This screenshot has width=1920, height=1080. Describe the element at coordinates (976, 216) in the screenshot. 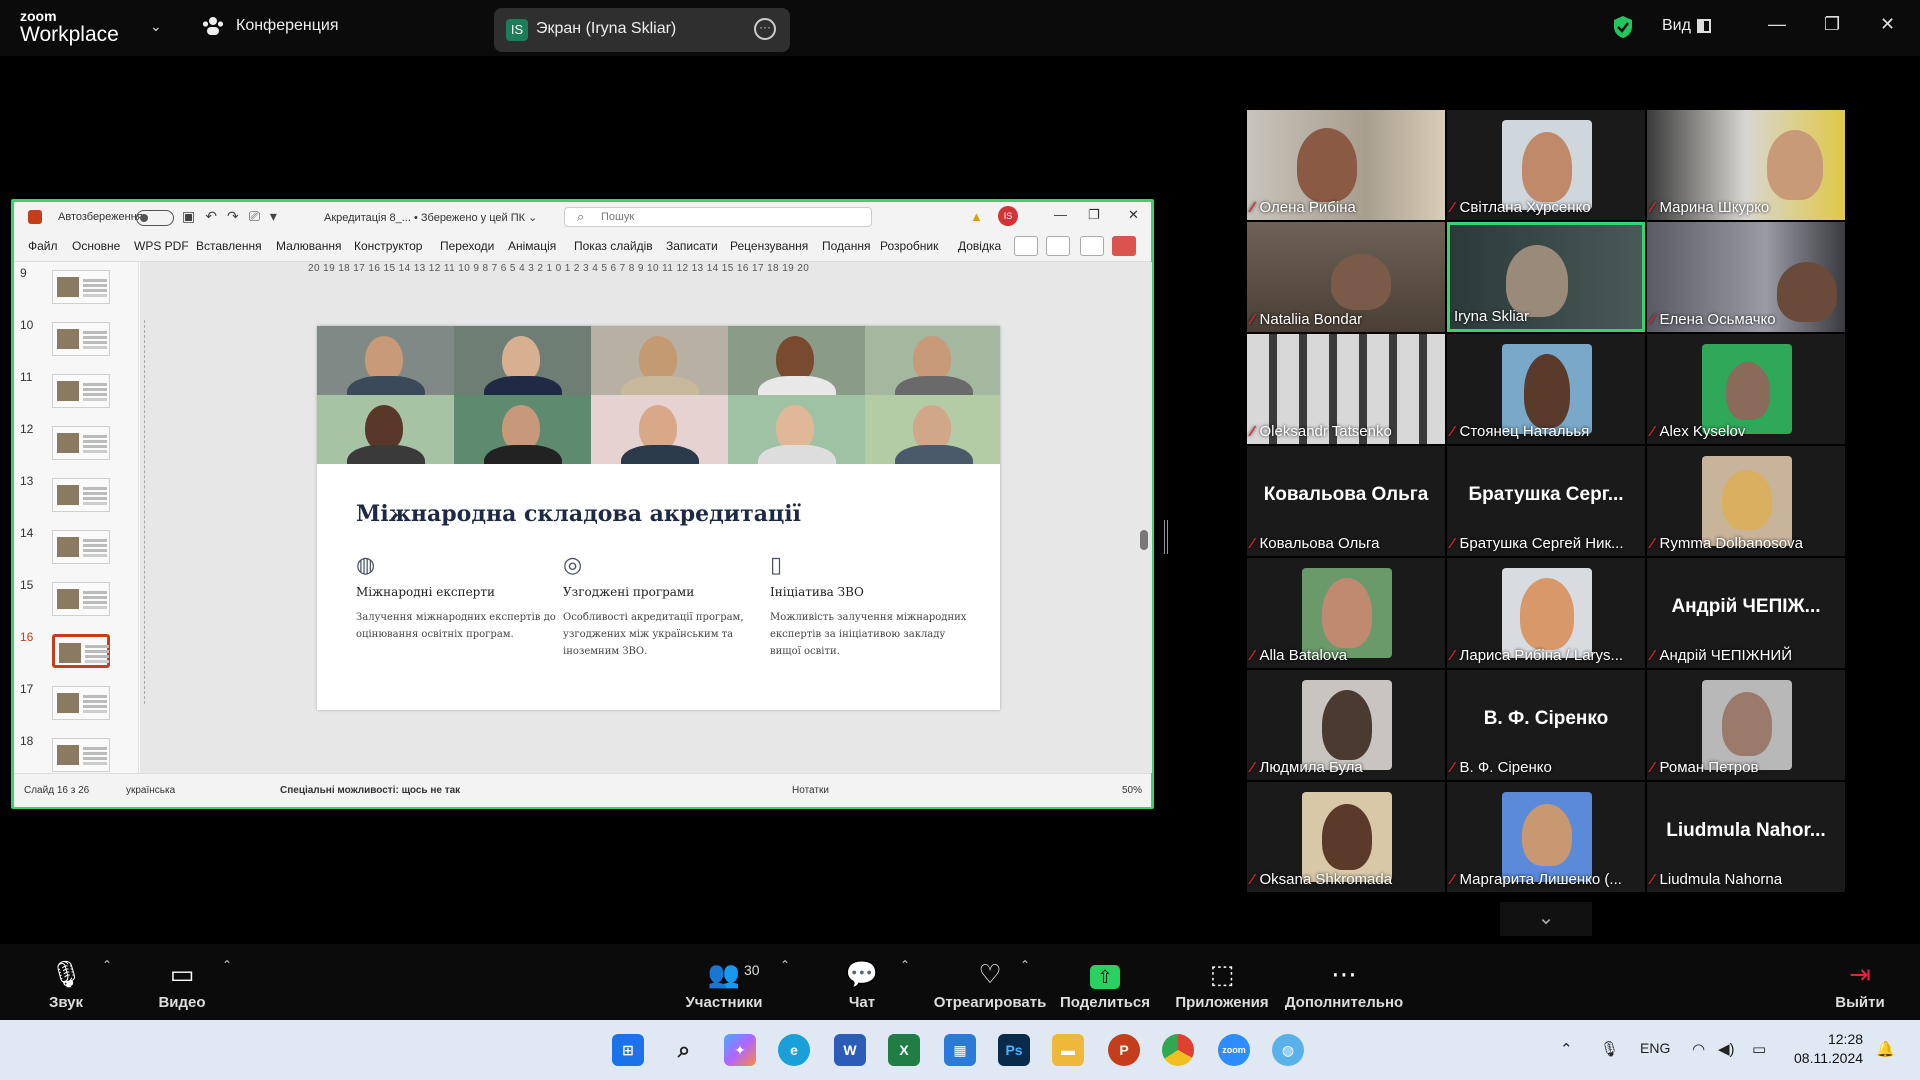

I see `warning-icon: ▲` at that location.